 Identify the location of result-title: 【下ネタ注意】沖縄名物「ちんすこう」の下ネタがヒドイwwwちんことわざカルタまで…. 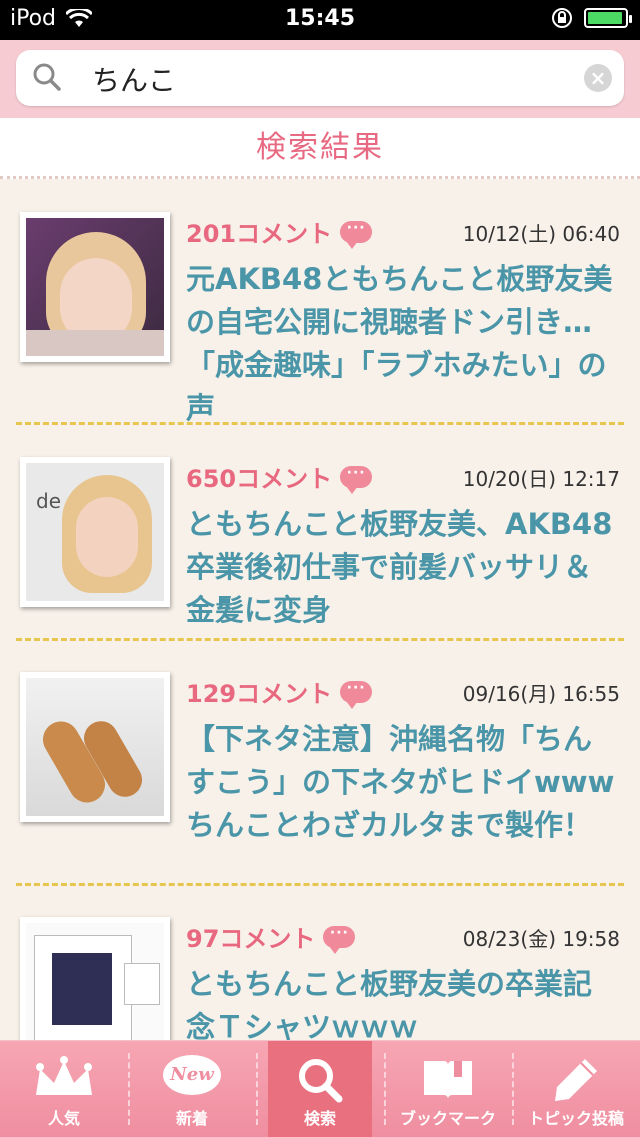
(401, 782).